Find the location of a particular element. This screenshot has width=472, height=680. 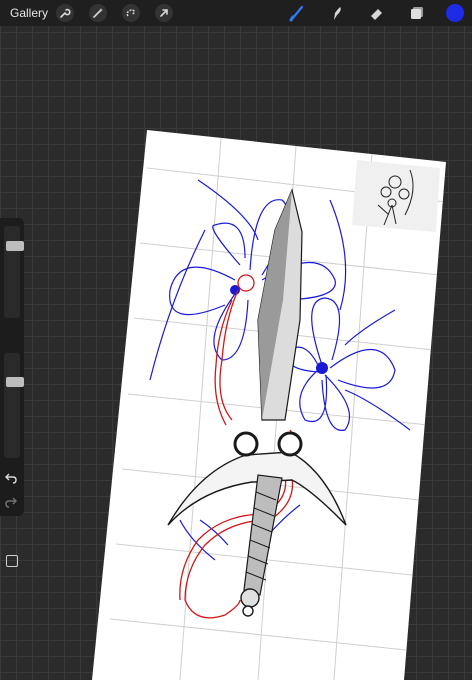

reference-thumbnail is located at coordinates (396, 196).